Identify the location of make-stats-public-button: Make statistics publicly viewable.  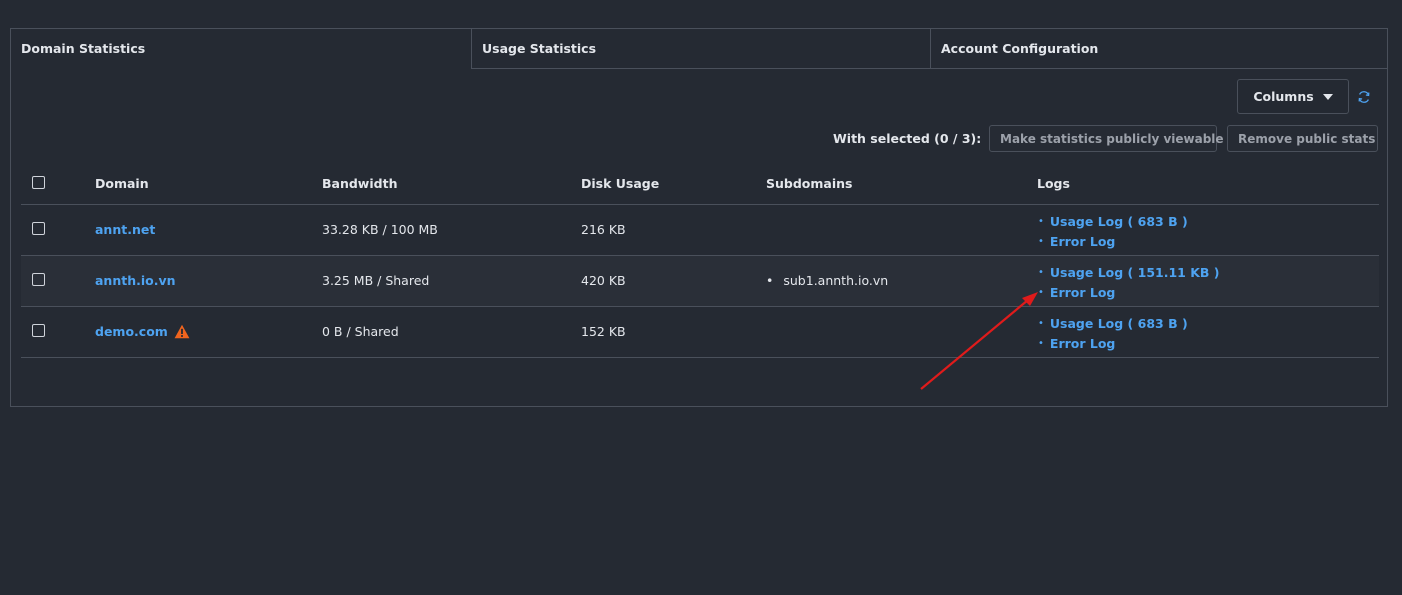
(1106, 138).